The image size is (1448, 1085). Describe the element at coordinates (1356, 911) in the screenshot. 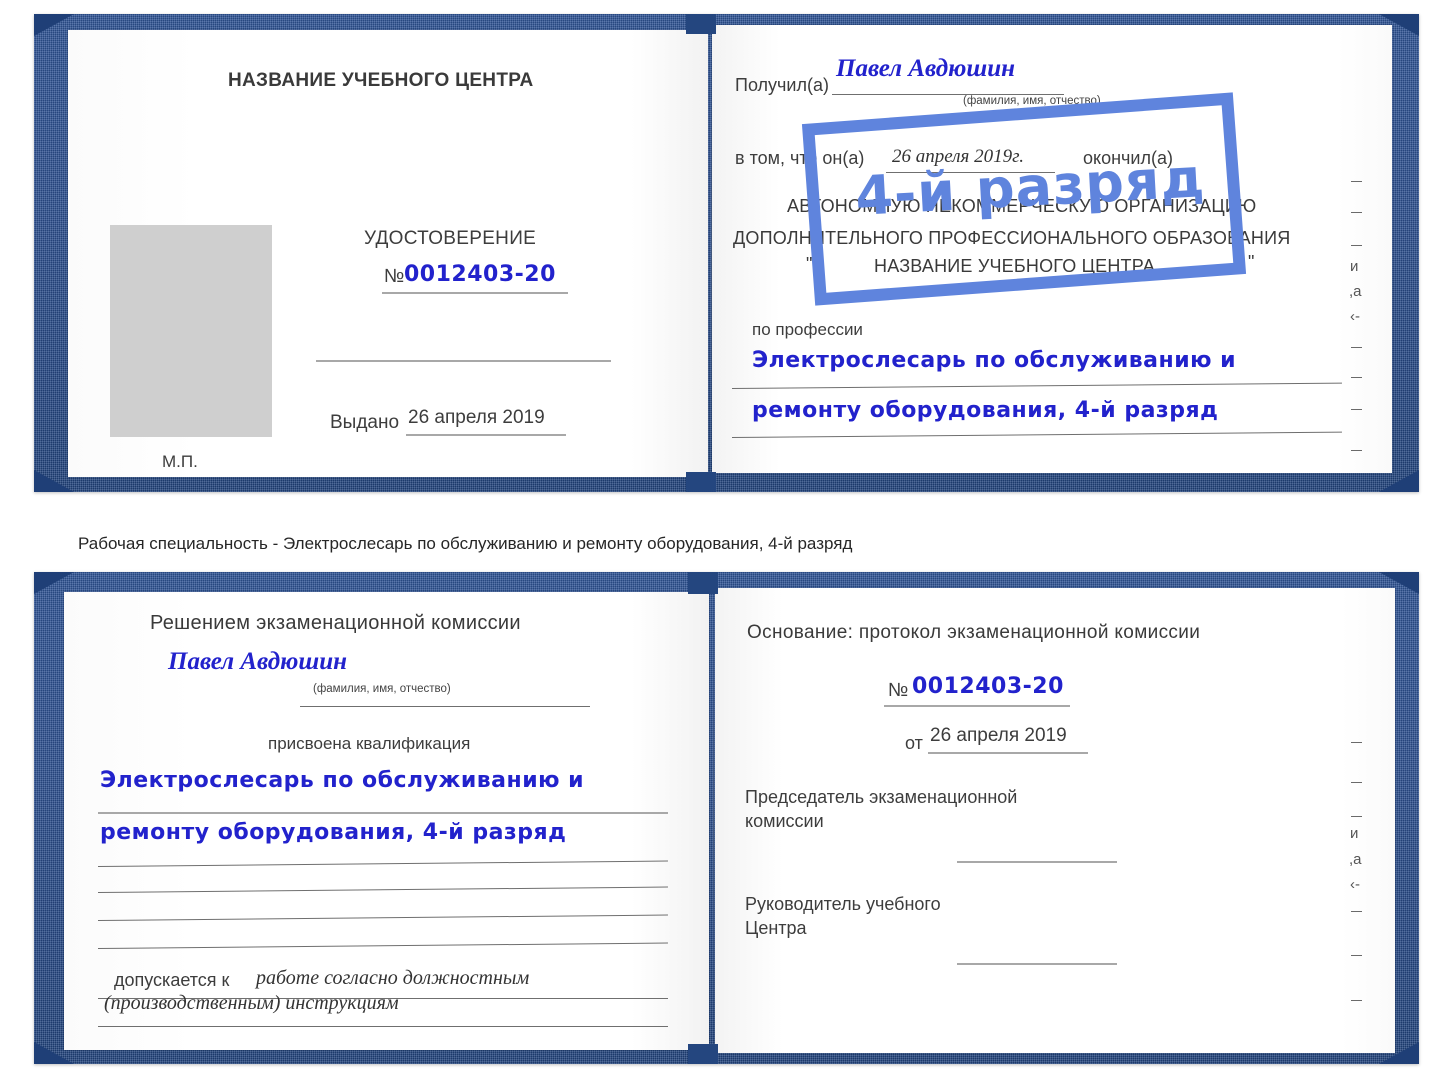

I see `edge-dash-b7` at that location.